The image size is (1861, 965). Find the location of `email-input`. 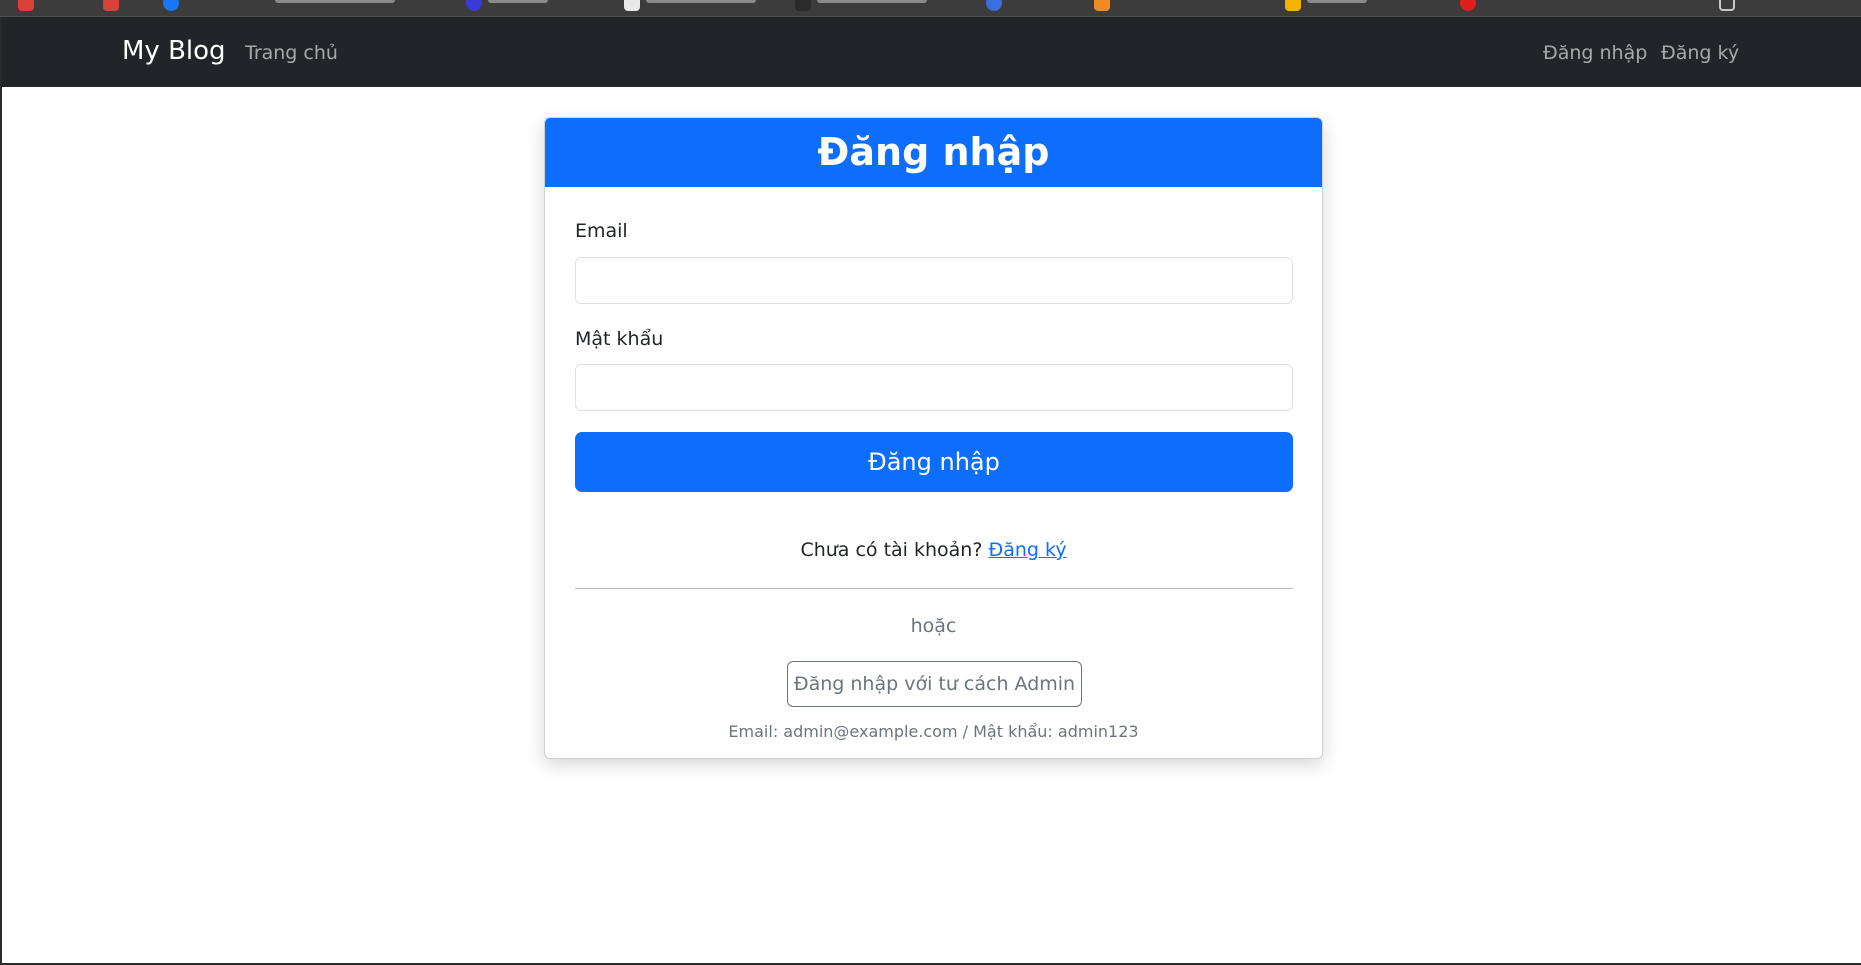

email-input is located at coordinates (934, 280).